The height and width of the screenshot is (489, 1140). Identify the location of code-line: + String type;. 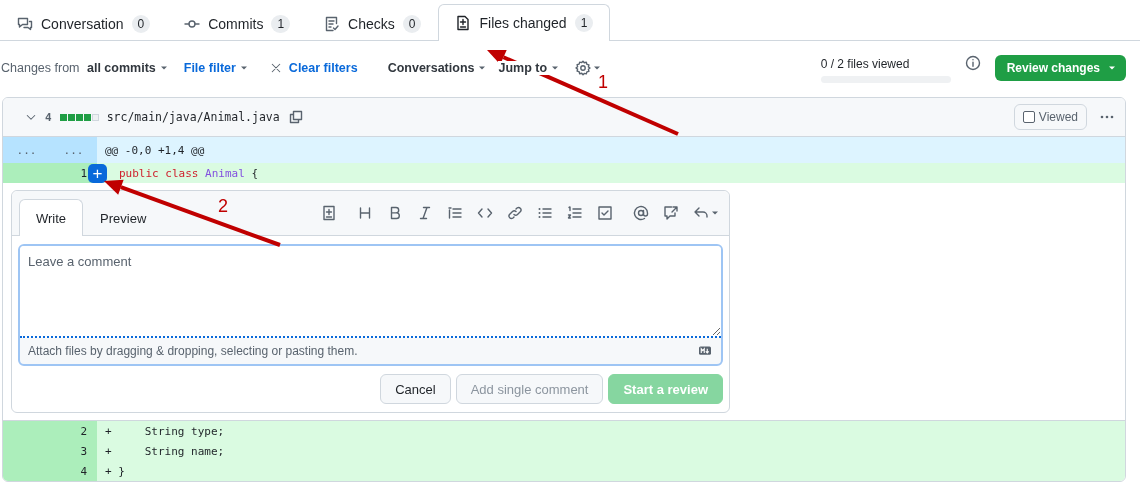
(164, 431).